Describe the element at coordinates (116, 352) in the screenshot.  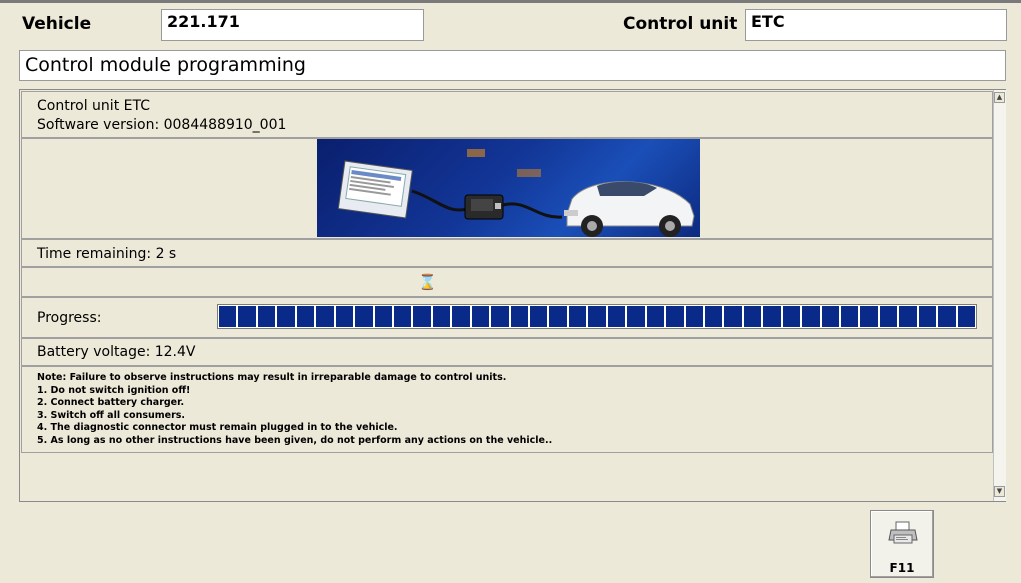
I see `battery-voltage-text: Battery voltage: 12.4V` at that location.